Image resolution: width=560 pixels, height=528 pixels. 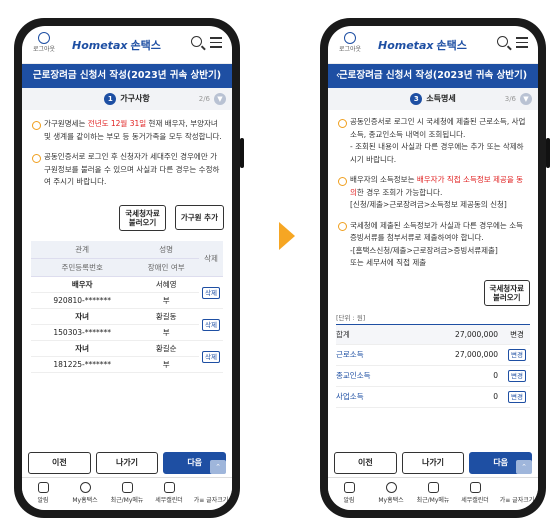 What do you see at coordinates (433, 355) in the screenshot?
I see `table-row: 근로소득 27,000,000 변경` at bounding box center [433, 355].